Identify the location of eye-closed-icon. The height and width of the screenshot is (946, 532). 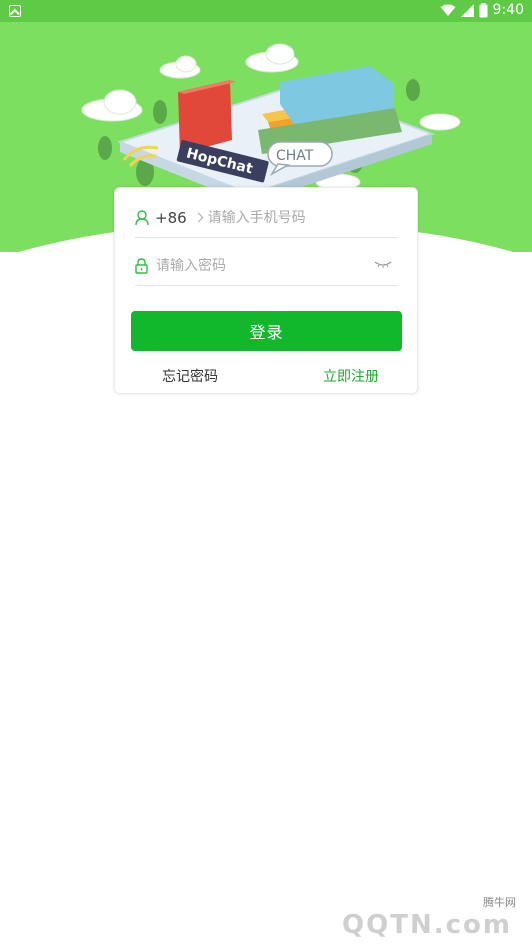
(383, 264).